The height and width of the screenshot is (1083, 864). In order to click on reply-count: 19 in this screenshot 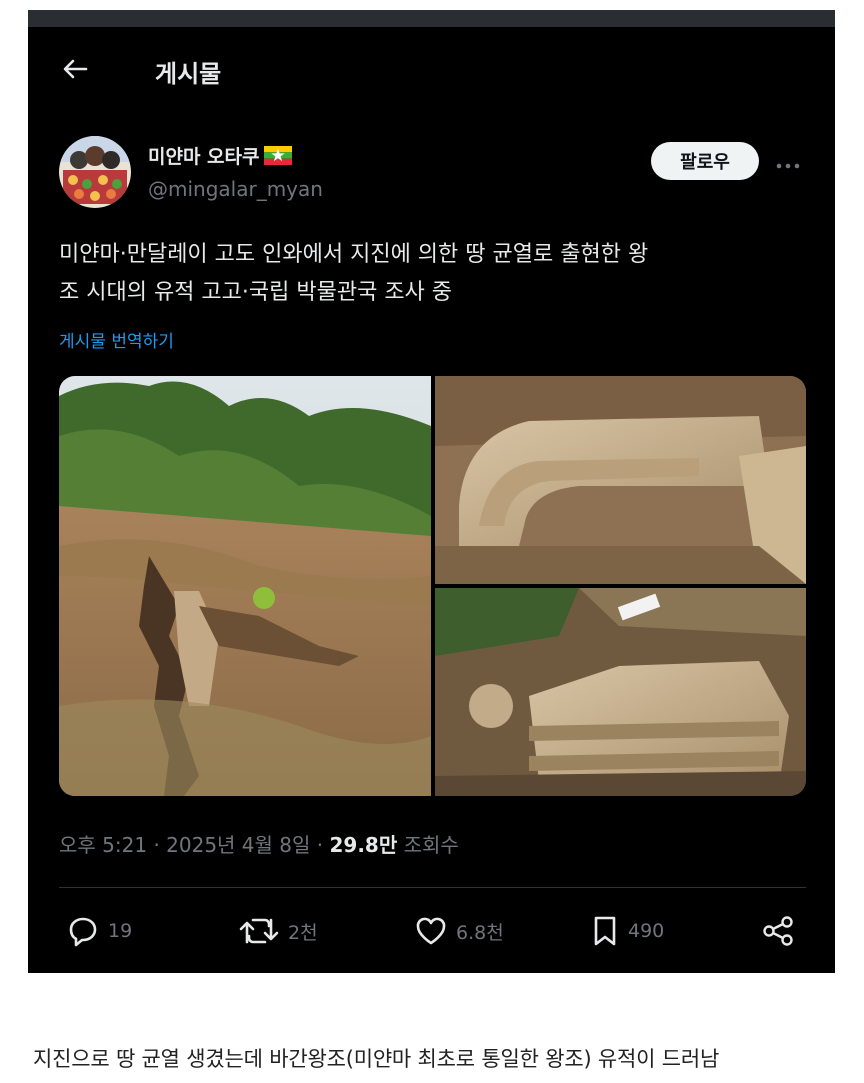, I will do `click(120, 931)`.